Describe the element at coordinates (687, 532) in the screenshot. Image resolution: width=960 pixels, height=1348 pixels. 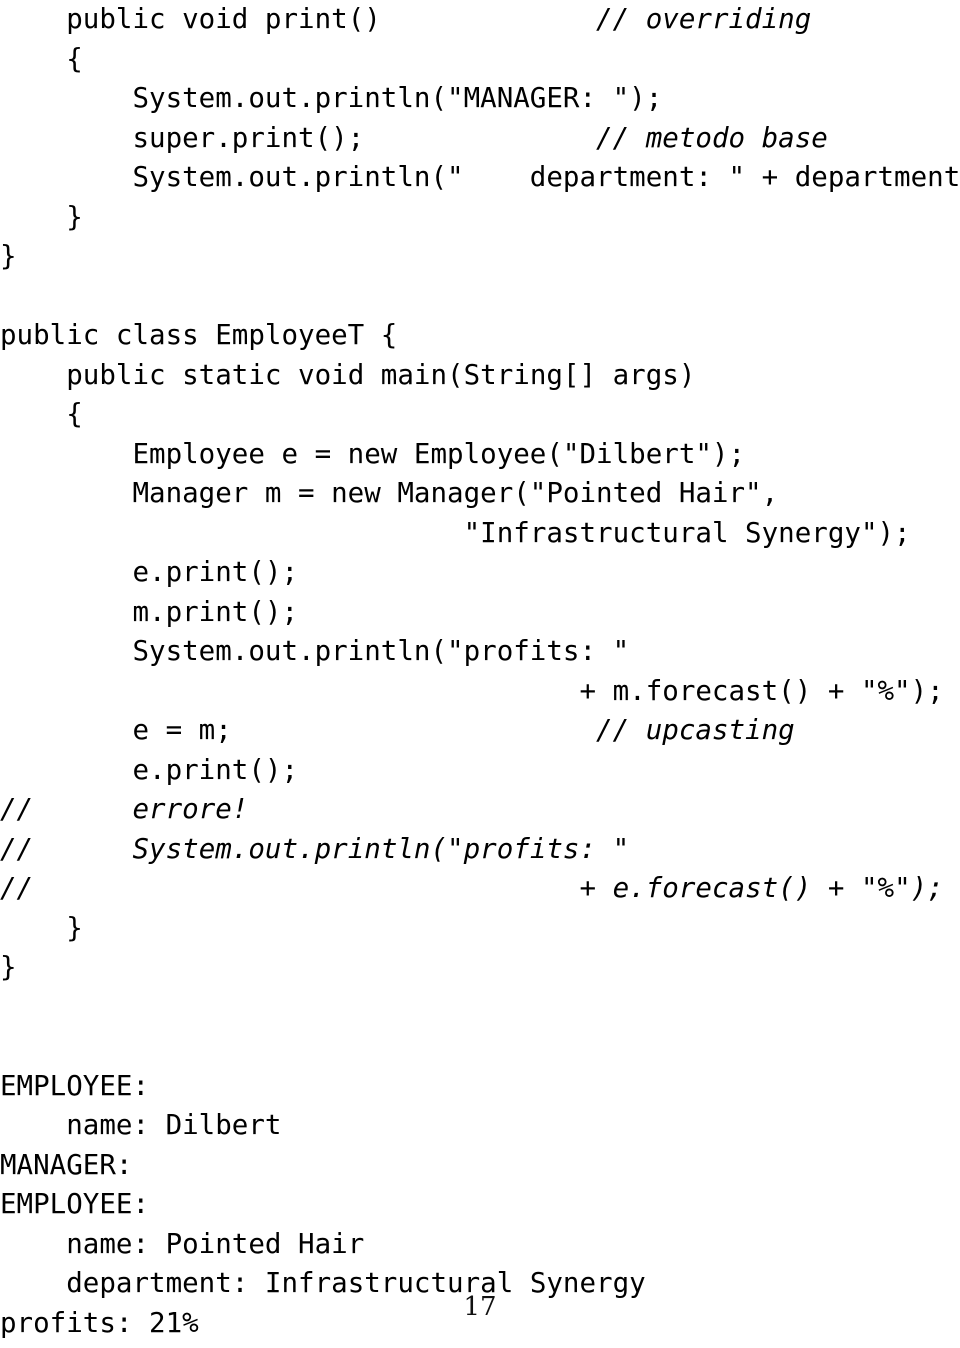
I see `code-text: "Infrastructural Synergy");` at that location.